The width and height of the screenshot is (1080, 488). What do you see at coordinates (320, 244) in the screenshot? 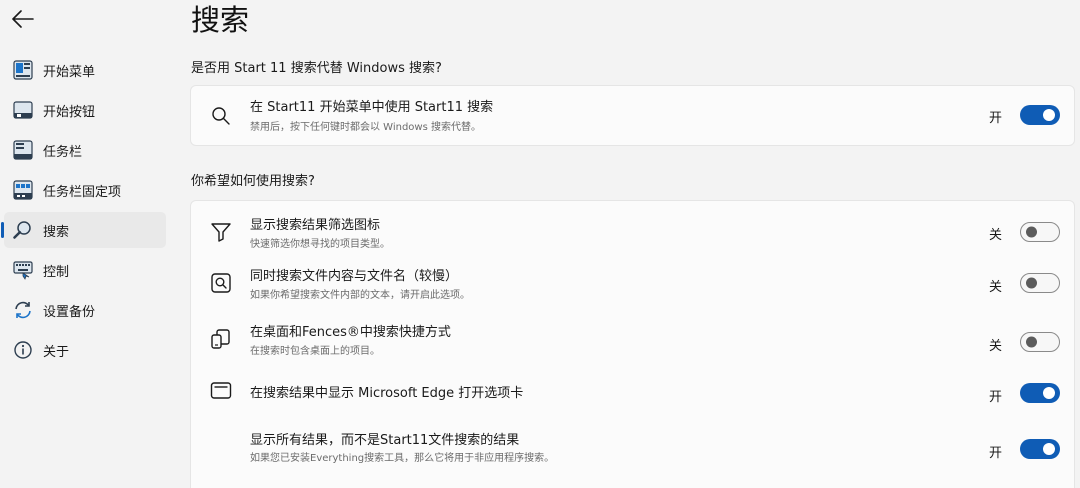
I see `setting-description: 快速筛选你想寻找的项目类型。` at bounding box center [320, 244].